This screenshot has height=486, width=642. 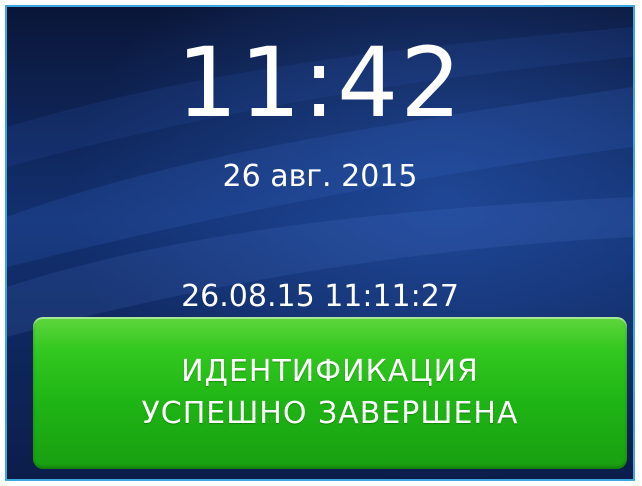 What do you see at coordinates (320, 83) in the screenshot?
I see `clock-time: 11:42` at bounding box center [320, 83].